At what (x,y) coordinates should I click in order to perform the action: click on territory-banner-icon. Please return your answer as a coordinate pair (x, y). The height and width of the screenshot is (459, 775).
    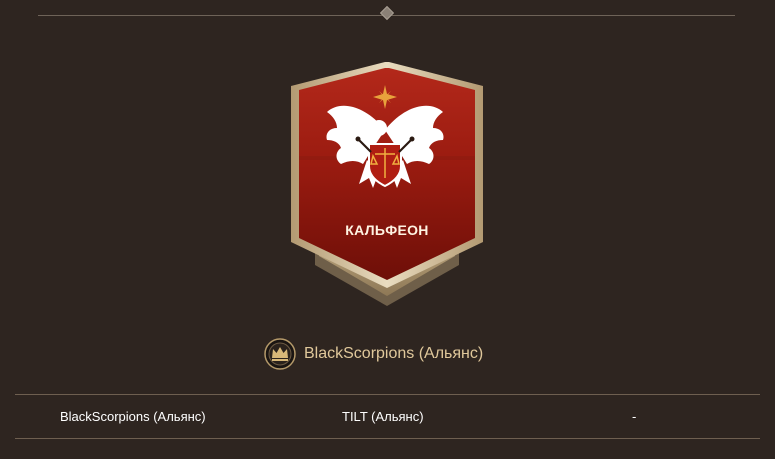
    Looking at the image, I should click on (387, 184).